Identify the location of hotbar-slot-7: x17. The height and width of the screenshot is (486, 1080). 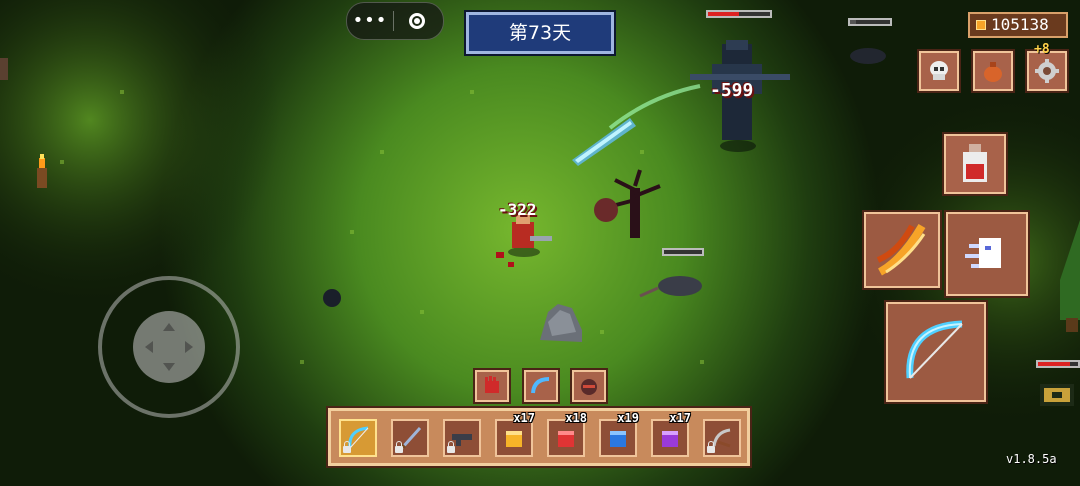
(671, 434).